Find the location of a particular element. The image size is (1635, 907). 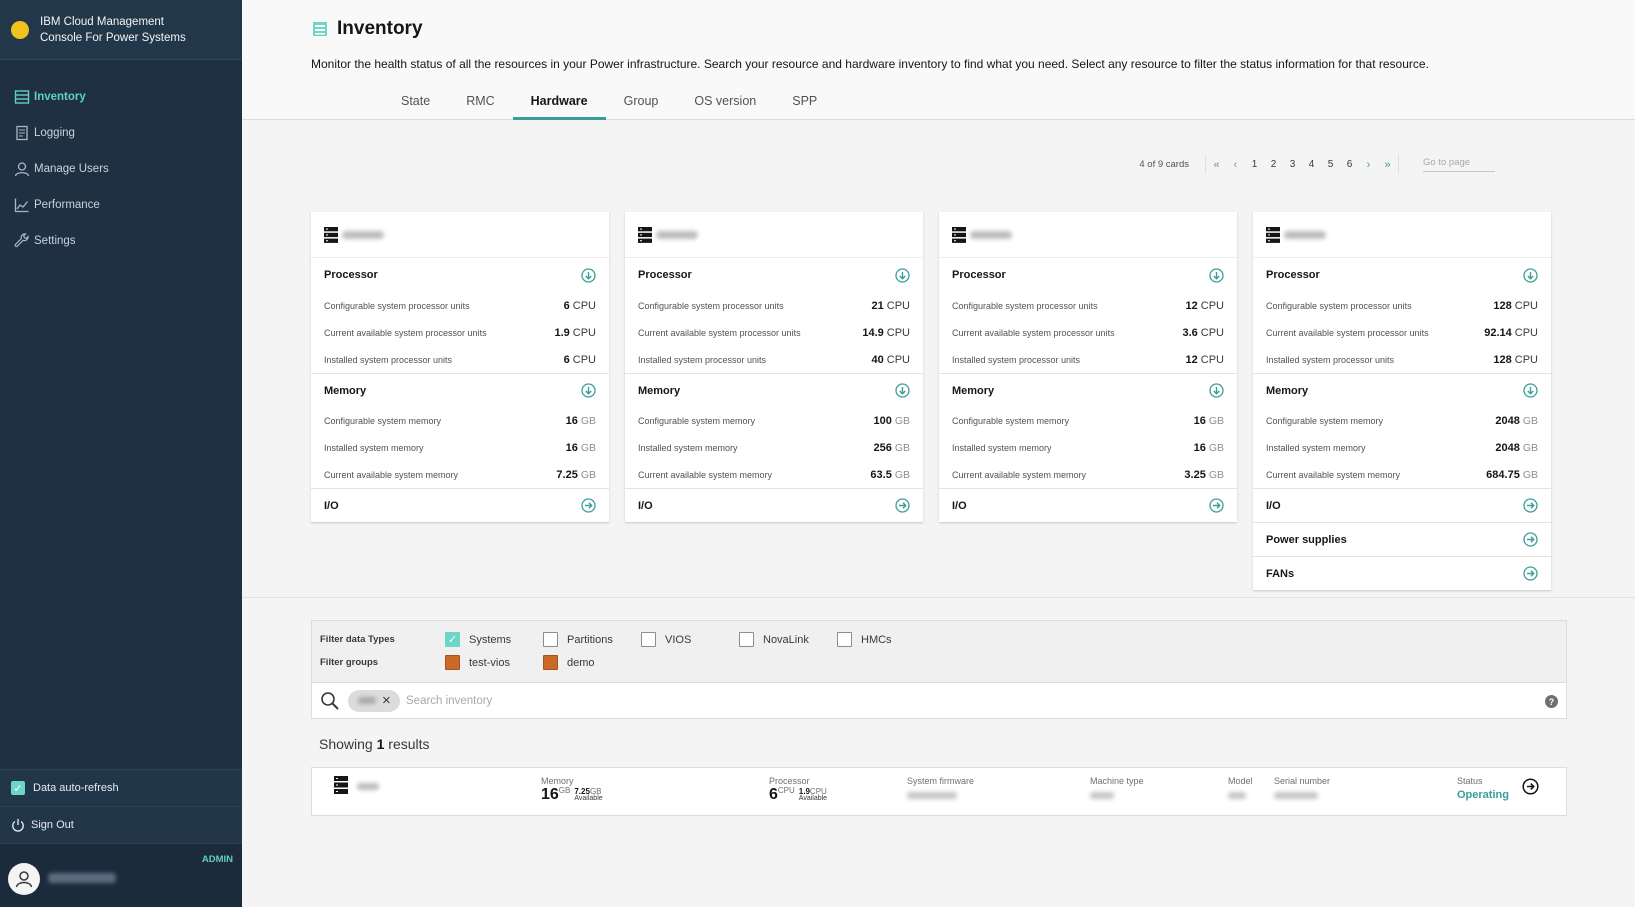

processor-label: Processor is located at coordinates (789, 781).